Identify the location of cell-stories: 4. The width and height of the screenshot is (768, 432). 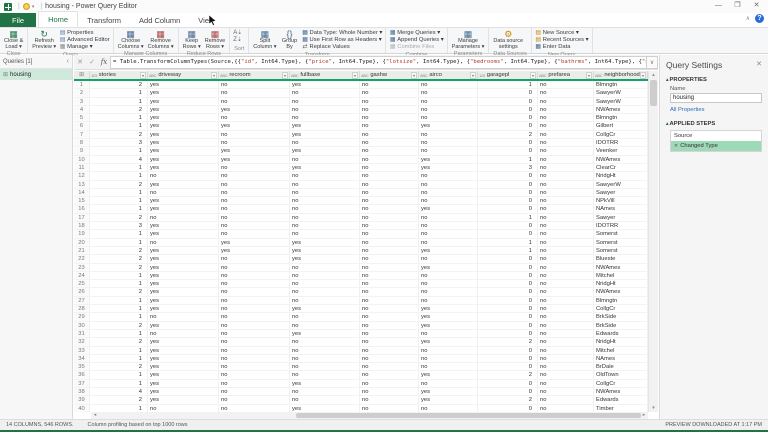
(119, 159).